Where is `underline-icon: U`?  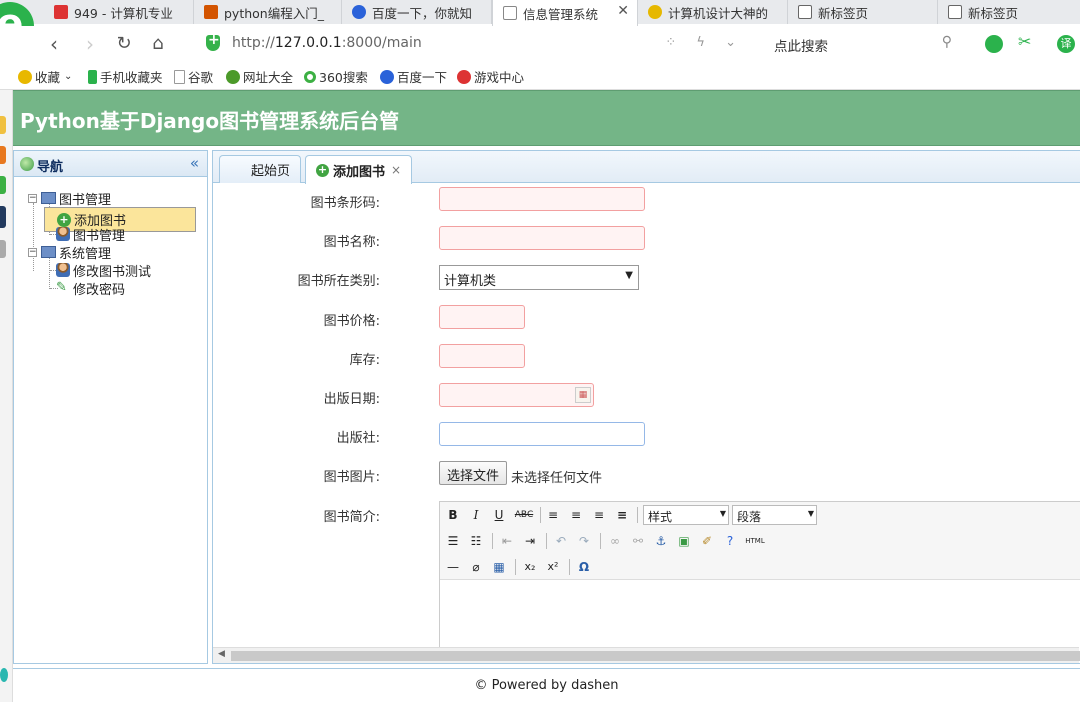
underline-icon: U is located at coordinates (499, 515).